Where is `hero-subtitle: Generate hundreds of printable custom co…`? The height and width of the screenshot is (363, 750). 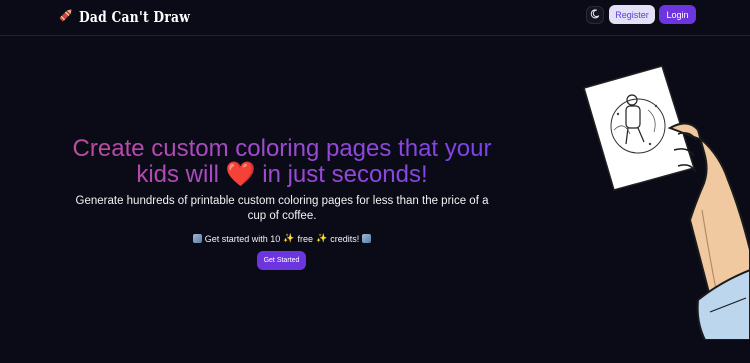
hero-subtitle: Generate hundreds of printable custom co… is located at coordinates (282, 208).